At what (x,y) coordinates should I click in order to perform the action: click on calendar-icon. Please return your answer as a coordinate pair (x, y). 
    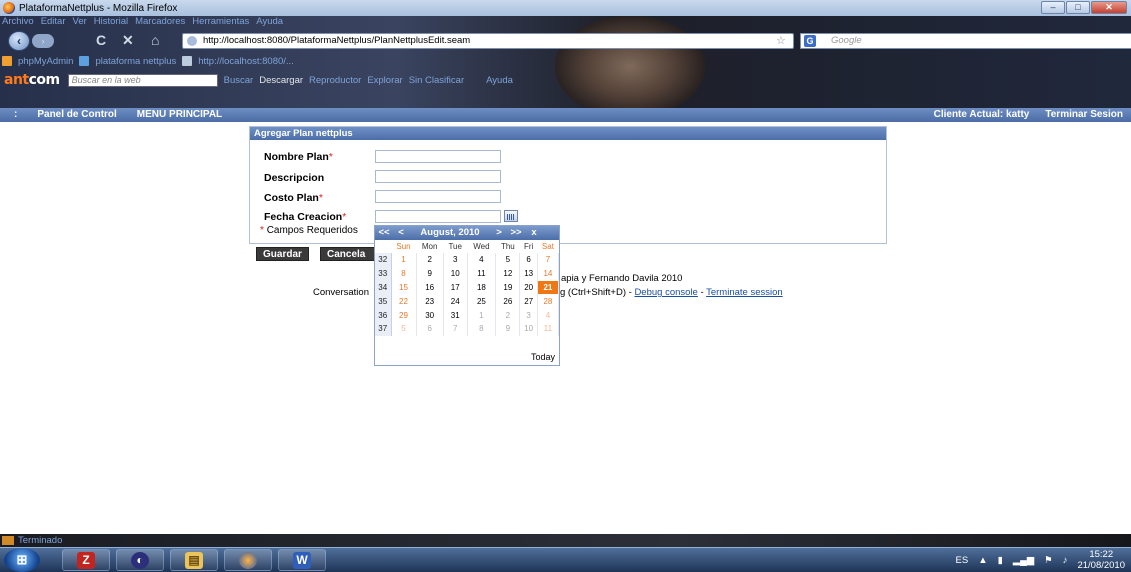
    Looking at the image, I should click on (511, 216).